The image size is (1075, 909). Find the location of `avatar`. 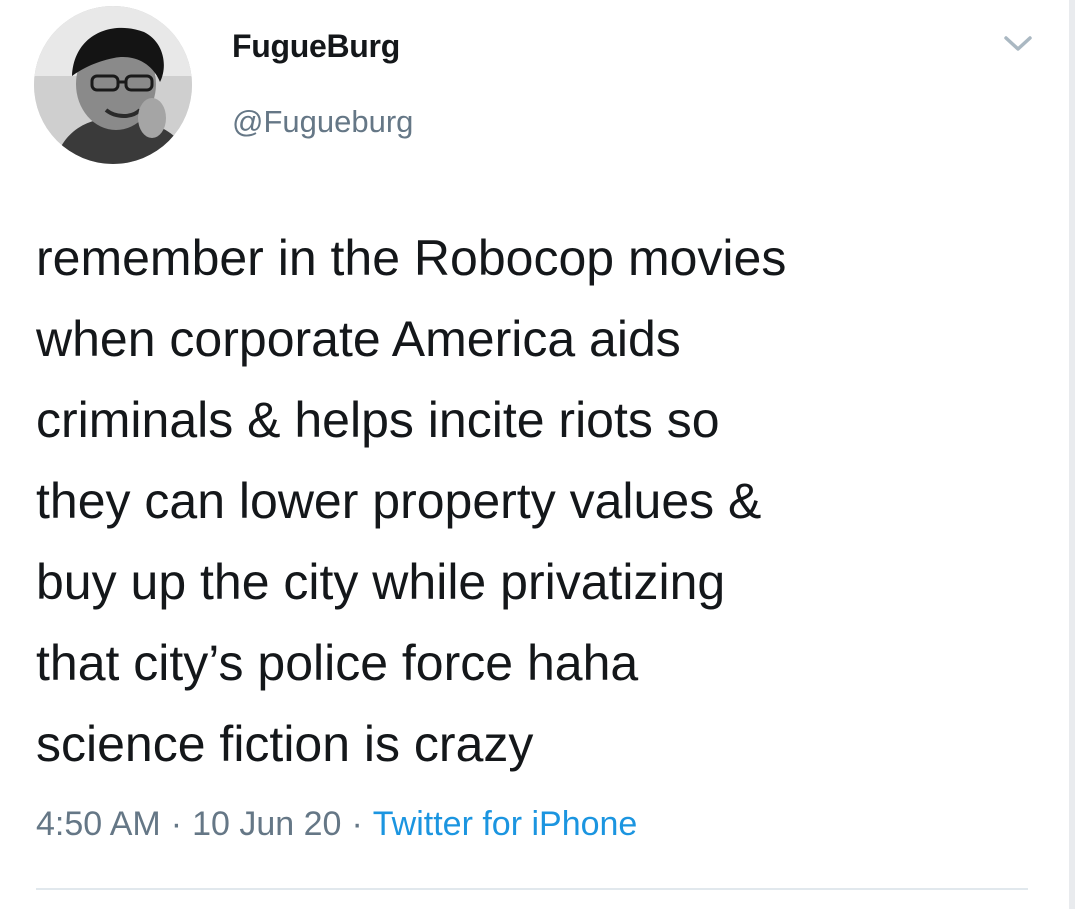

avatar is located at coordinates (113, 85).